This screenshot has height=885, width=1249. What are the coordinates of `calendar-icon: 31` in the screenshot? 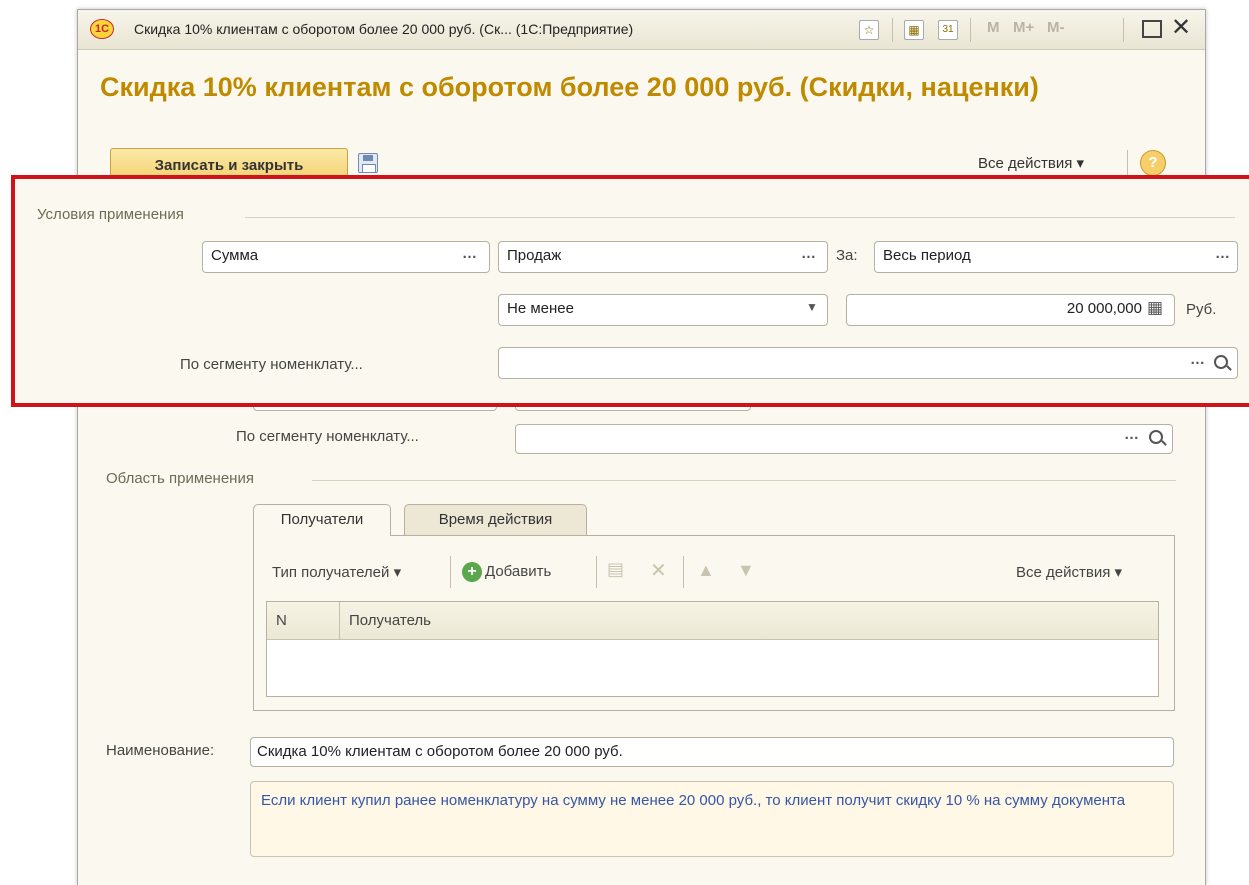 It's located at (948, 30).